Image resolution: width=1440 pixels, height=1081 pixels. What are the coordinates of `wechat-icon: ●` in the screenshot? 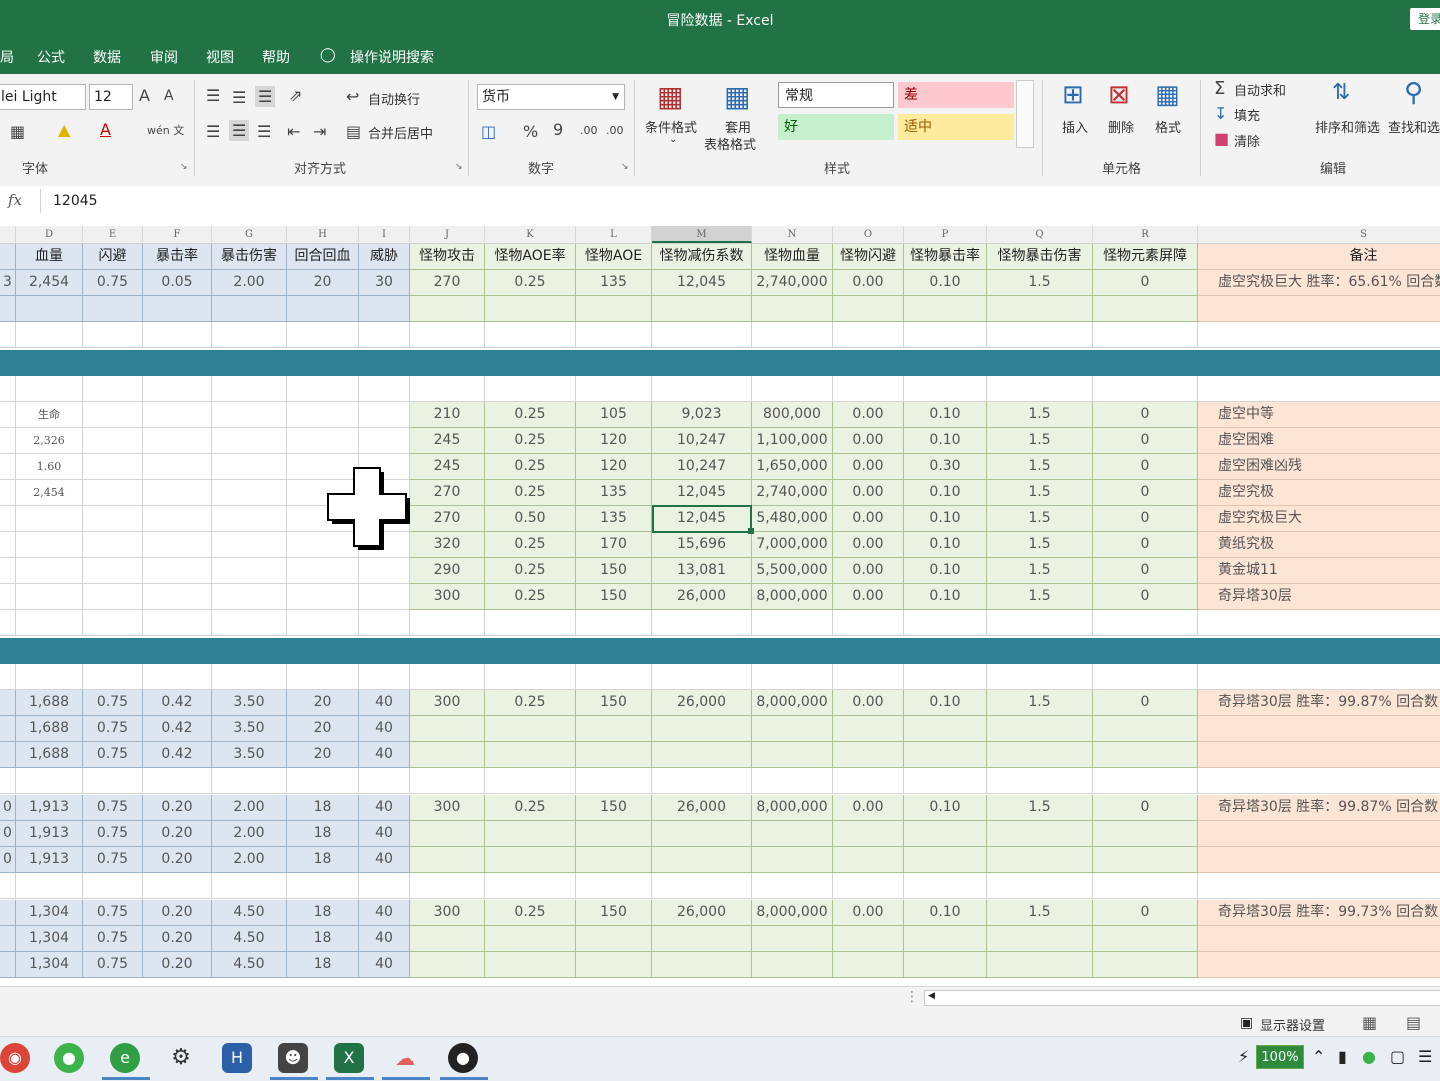 It's located at (69, 1058).